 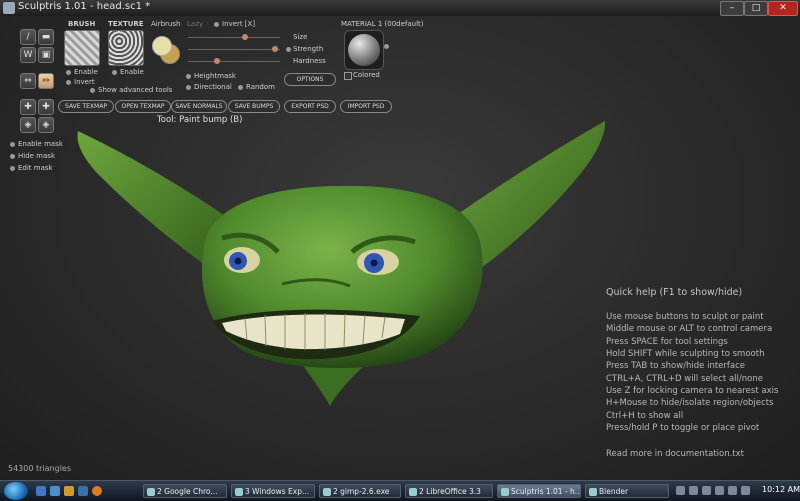 What do you see at coordinates (199, 106) in the screenshot?
I see `save-normals-button: SAVE NORMALS` at bounding box center [199, 106].